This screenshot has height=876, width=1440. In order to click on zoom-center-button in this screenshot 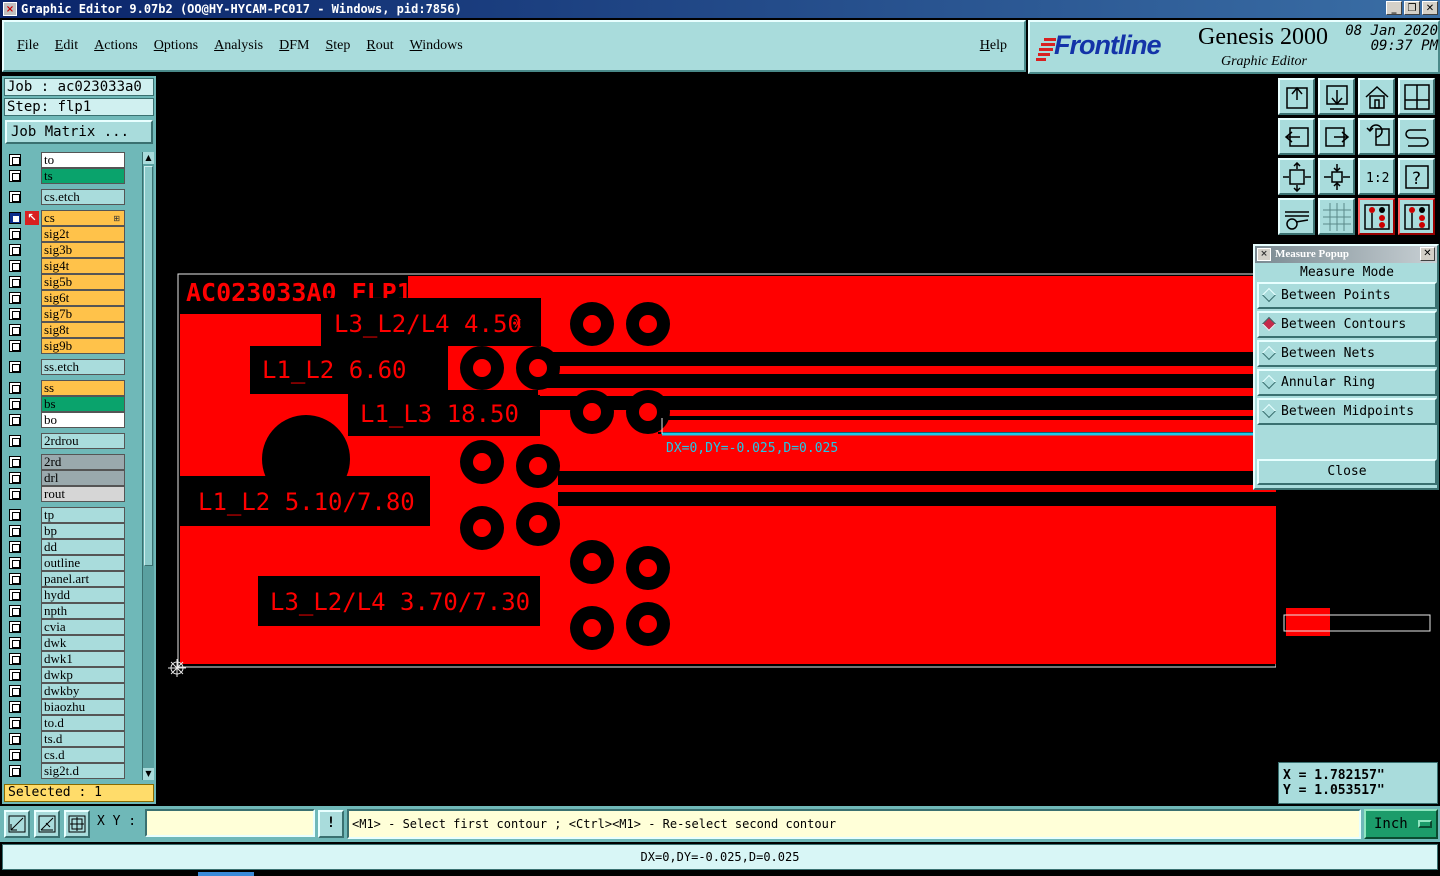, I will do `click(1336, 176)`.